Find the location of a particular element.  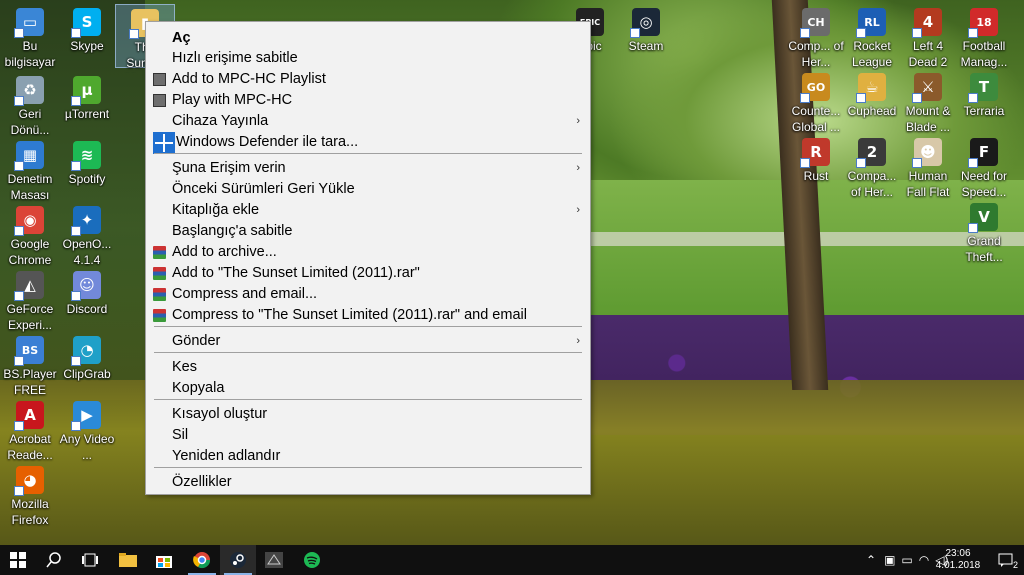

battery-icon: ▭ is located at coordinates (906, 560).